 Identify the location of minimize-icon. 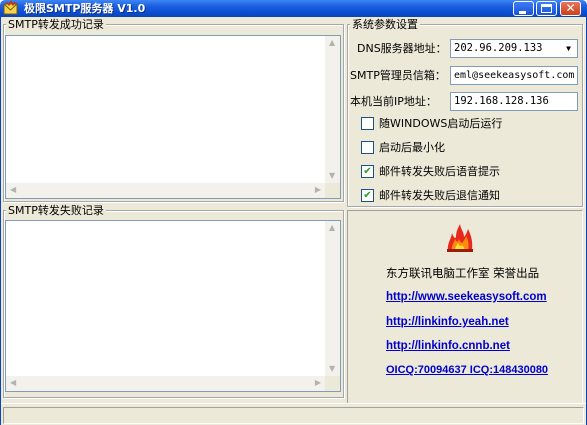
(522, 12).